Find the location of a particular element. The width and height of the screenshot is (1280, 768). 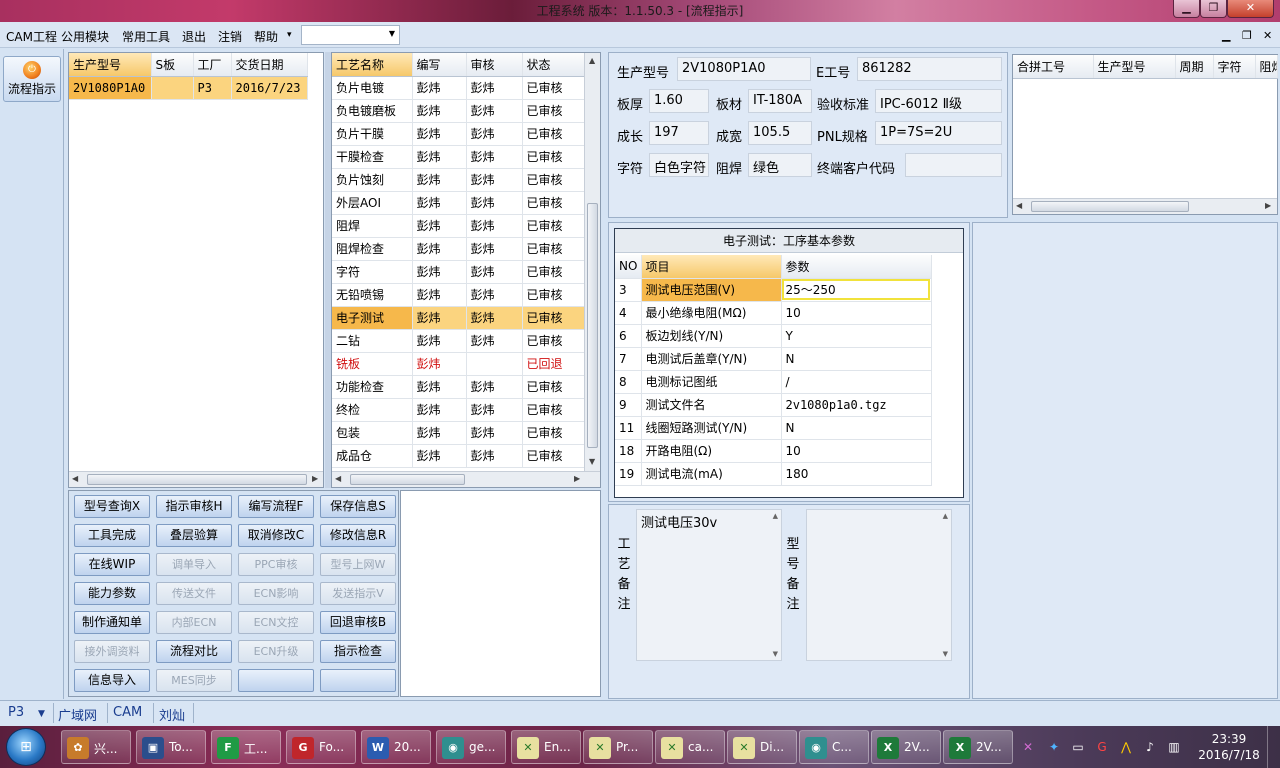

col-header-merge-no: 合拼工号 is located at coordinates (1053, 67).